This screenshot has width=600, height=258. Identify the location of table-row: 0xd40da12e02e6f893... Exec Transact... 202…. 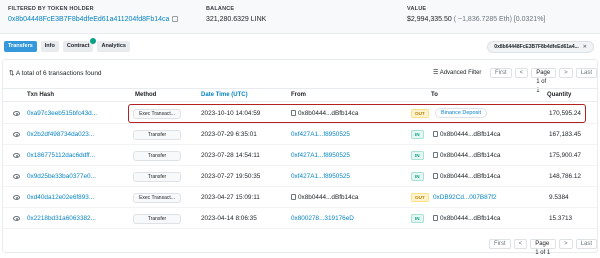
(300, 198).